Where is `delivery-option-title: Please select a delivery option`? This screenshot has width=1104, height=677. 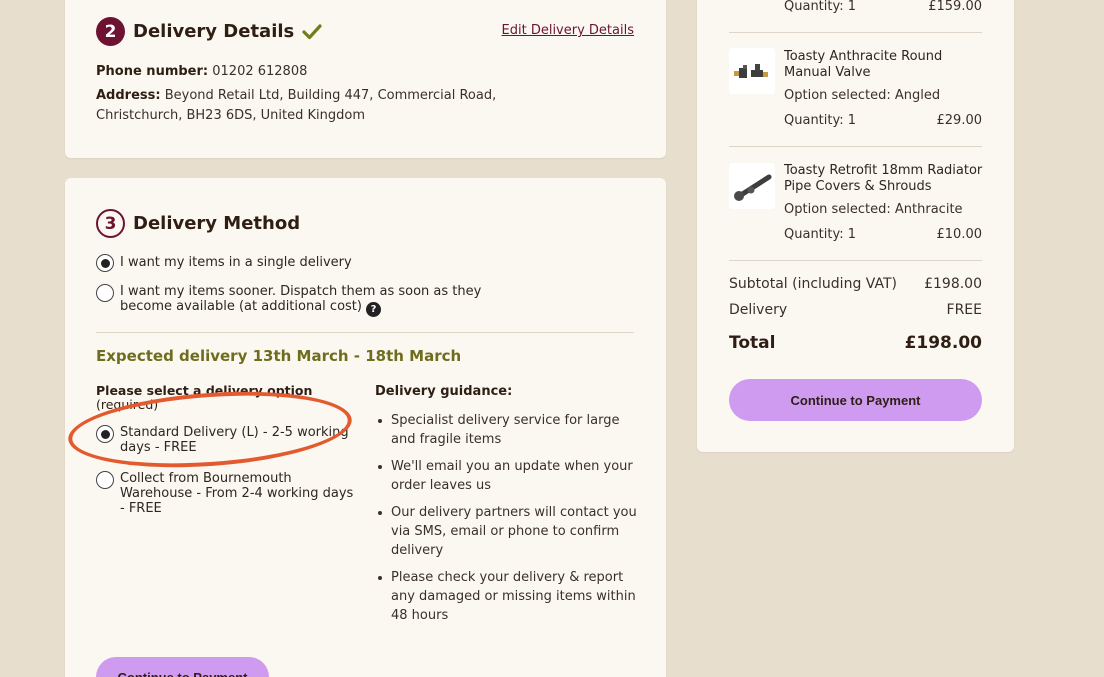 delivery-option-title: Please select a delivery option is located at coordinates (204, 390).